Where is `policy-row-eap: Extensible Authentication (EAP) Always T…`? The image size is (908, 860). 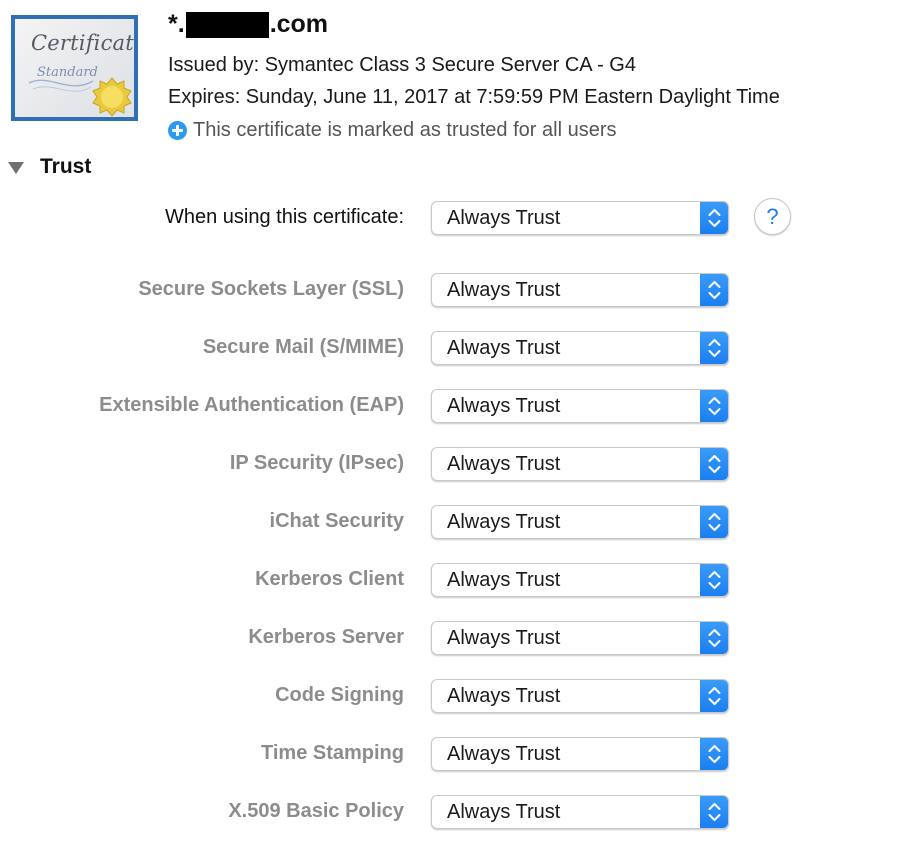 policy-row-eap: Extensible Authentication (EAP) Always T… is located at coordinates (454, 407).